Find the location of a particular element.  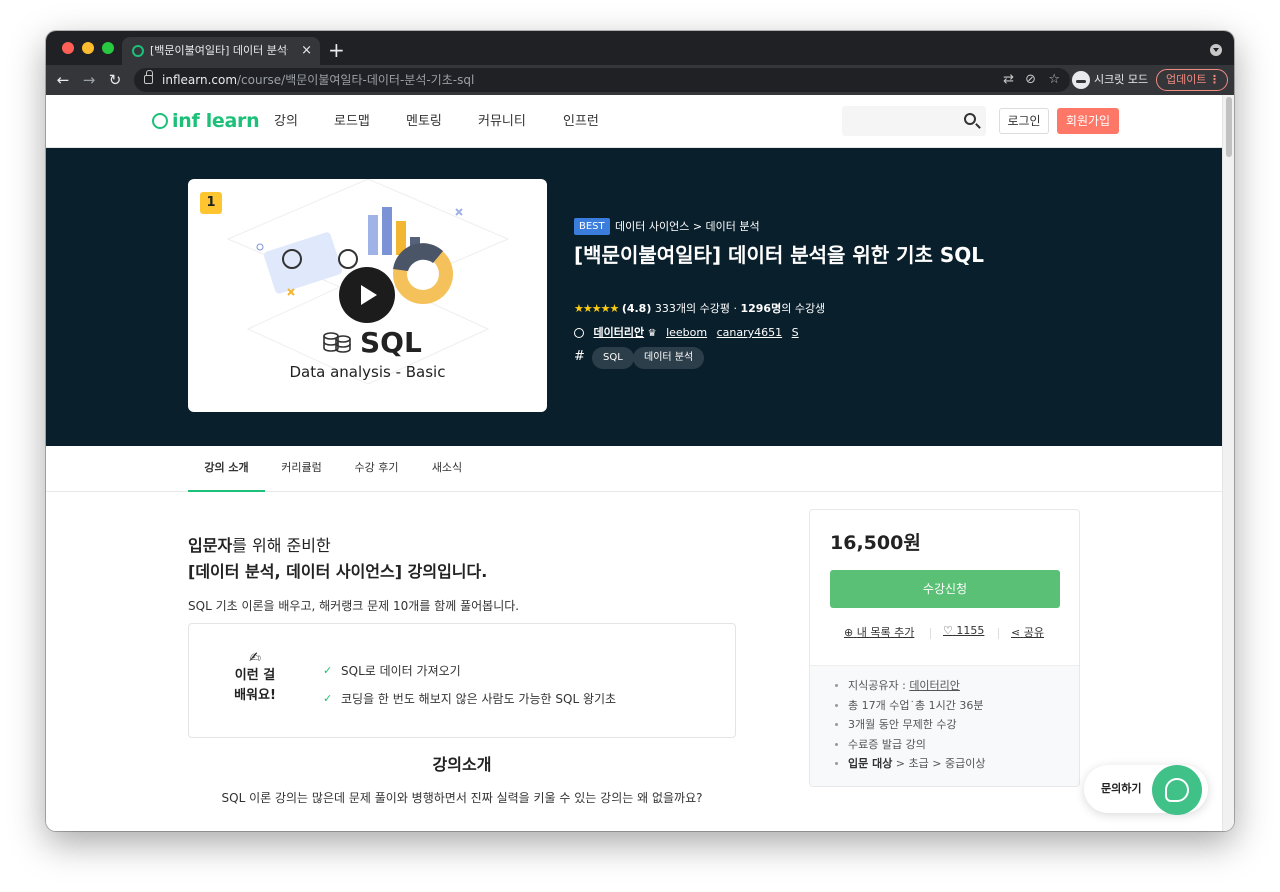

nav-item-mentoring: 멘토링 is located at coordinates (424, 121).